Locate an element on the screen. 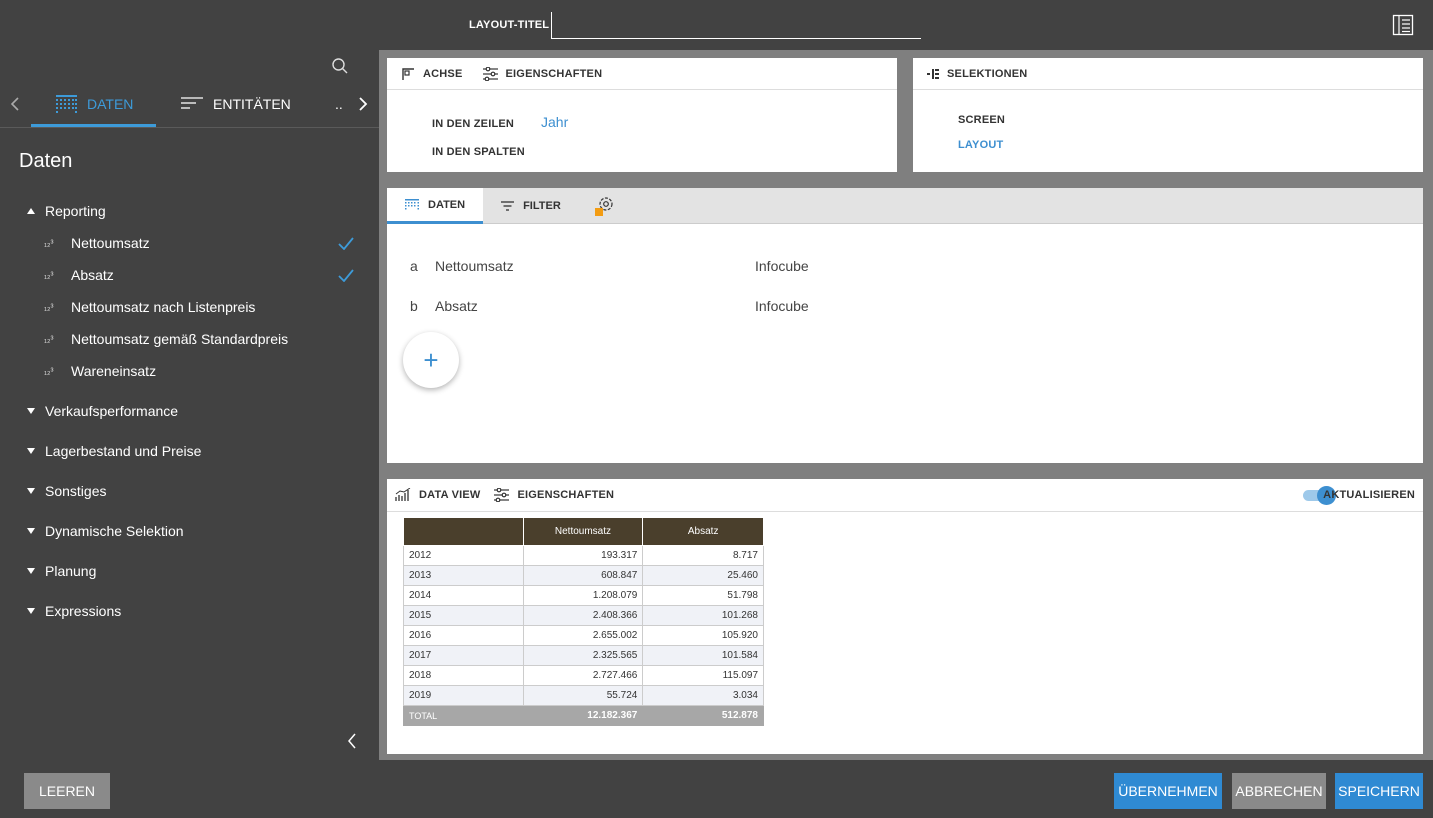 The image size is (1433, 818). chevron-left-icon is located at coordinates (15, 106).